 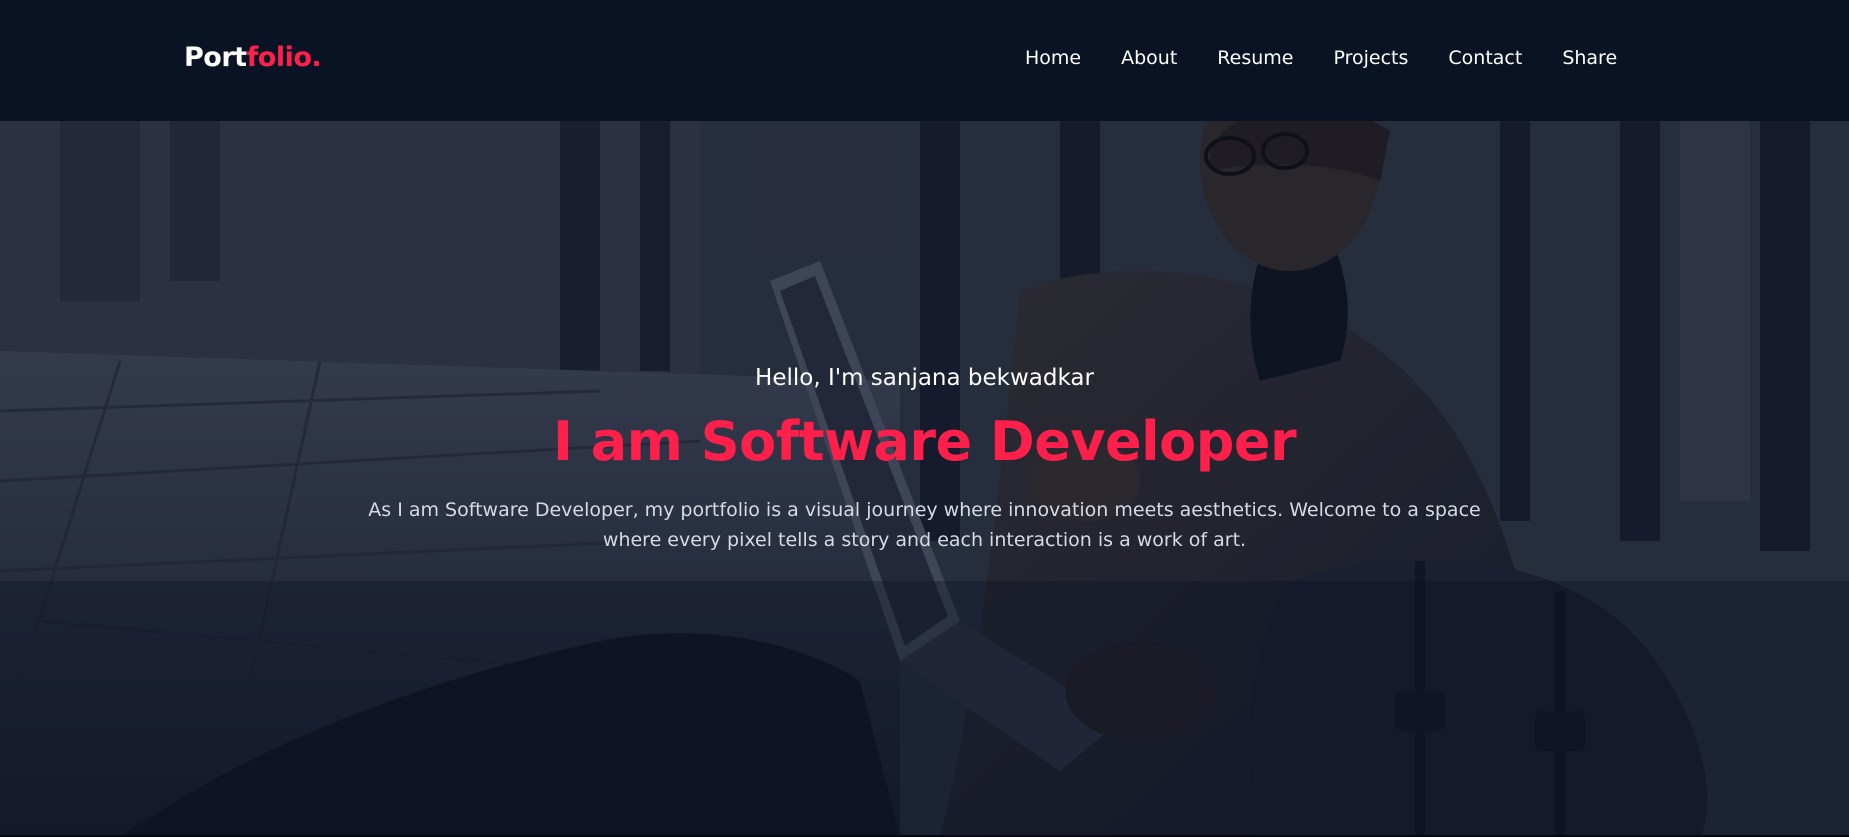 What do you see at coordinates (284, 57) in the screenshot?
I see `logo-text-accent: folio.` at bounding box center [284, 57].